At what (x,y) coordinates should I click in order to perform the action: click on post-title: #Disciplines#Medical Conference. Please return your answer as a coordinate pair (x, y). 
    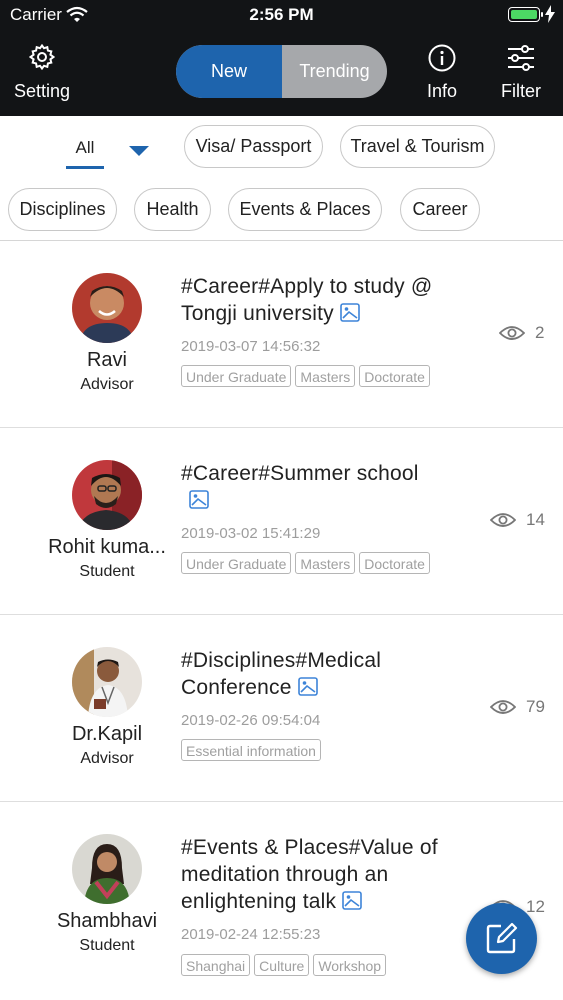
    Looking at the image, I should click on (323, 674).